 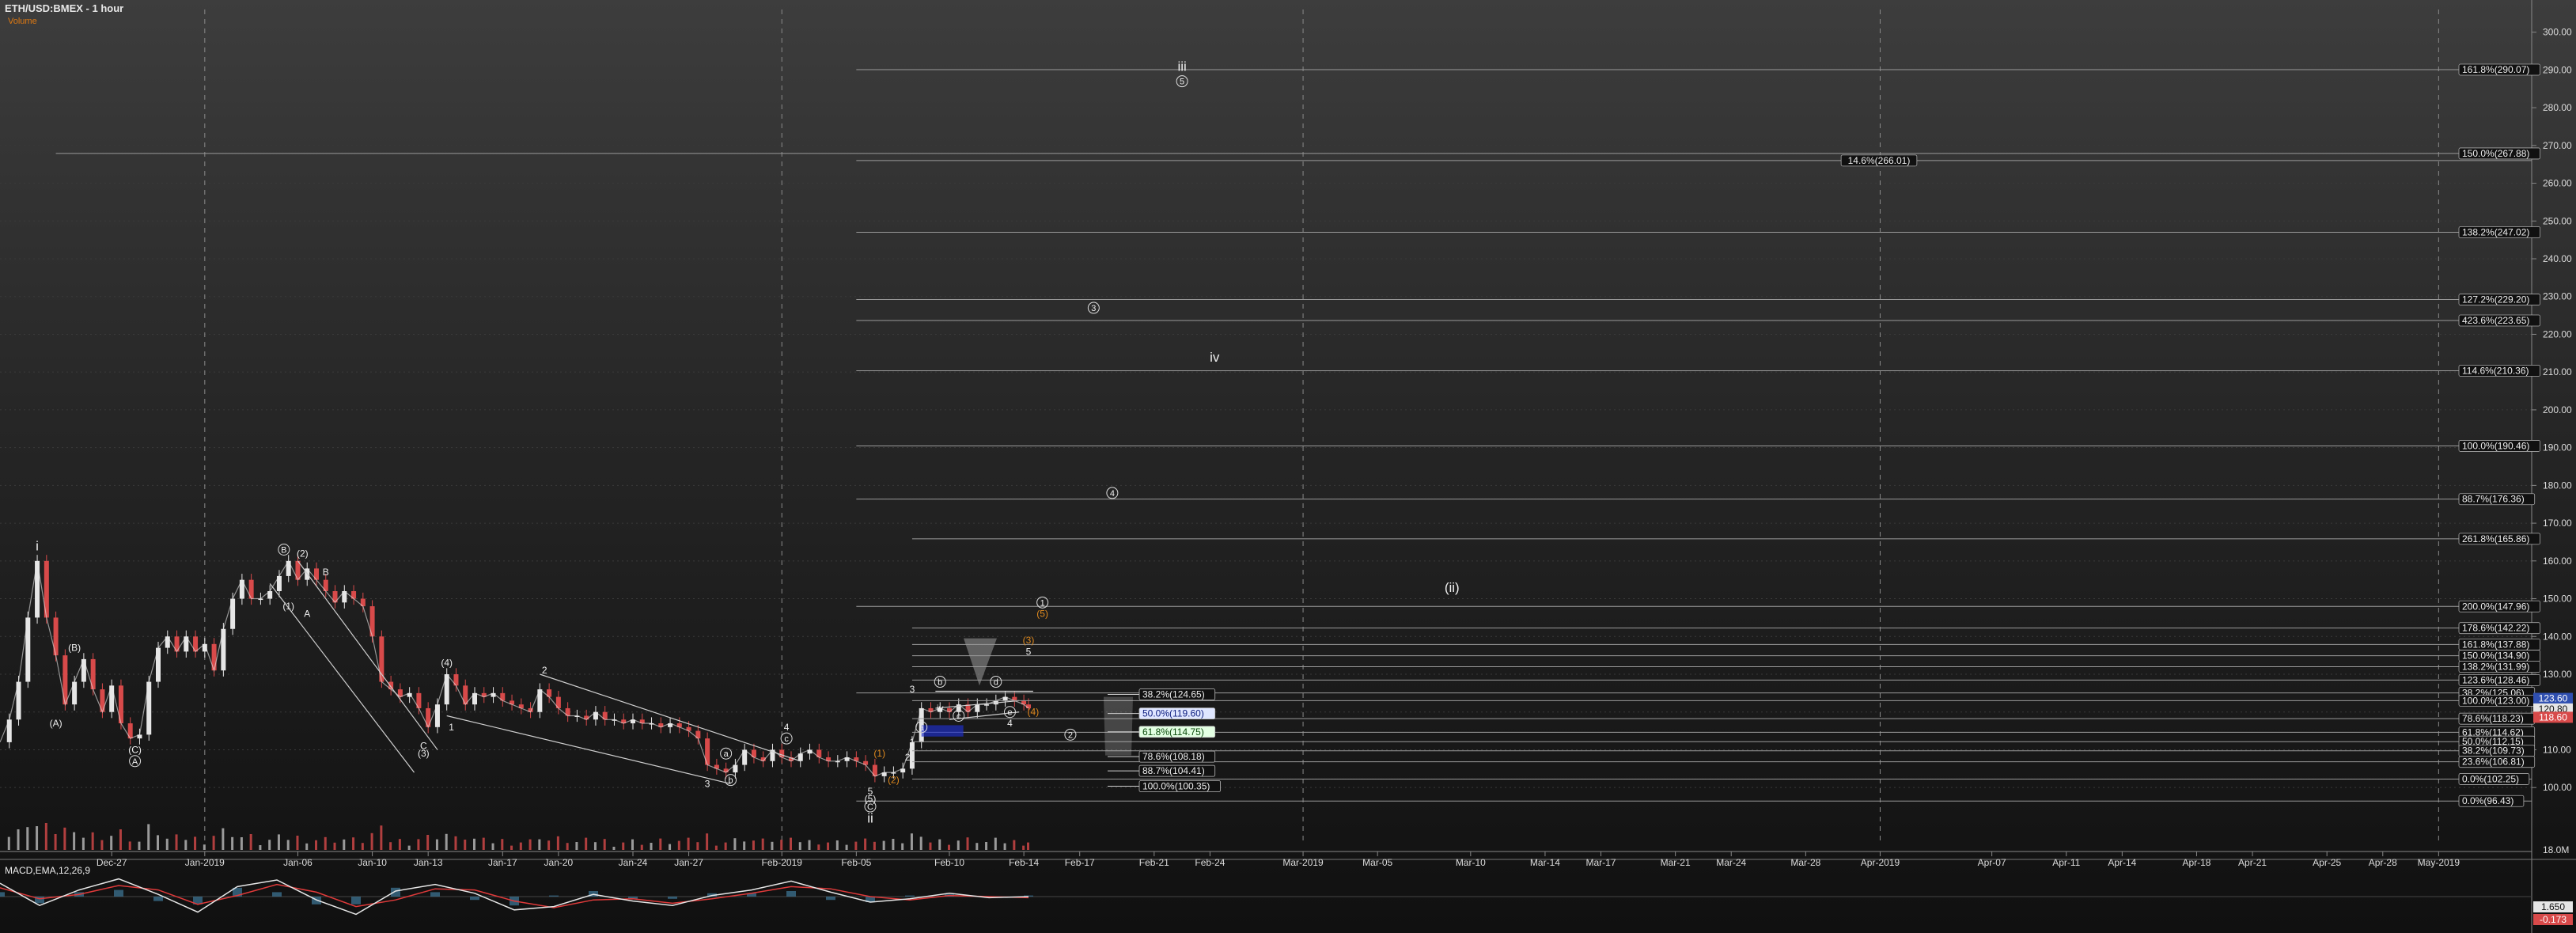 I want to click on y-axis-tick-label: 260.00, so click(x=2557, y=183).